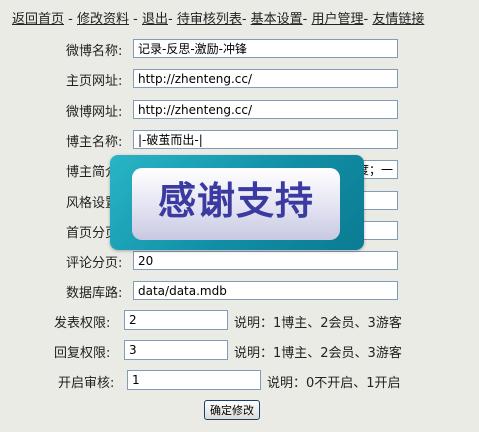  I want to click on post-permission-label: 发表权限:, so click(82, 323).